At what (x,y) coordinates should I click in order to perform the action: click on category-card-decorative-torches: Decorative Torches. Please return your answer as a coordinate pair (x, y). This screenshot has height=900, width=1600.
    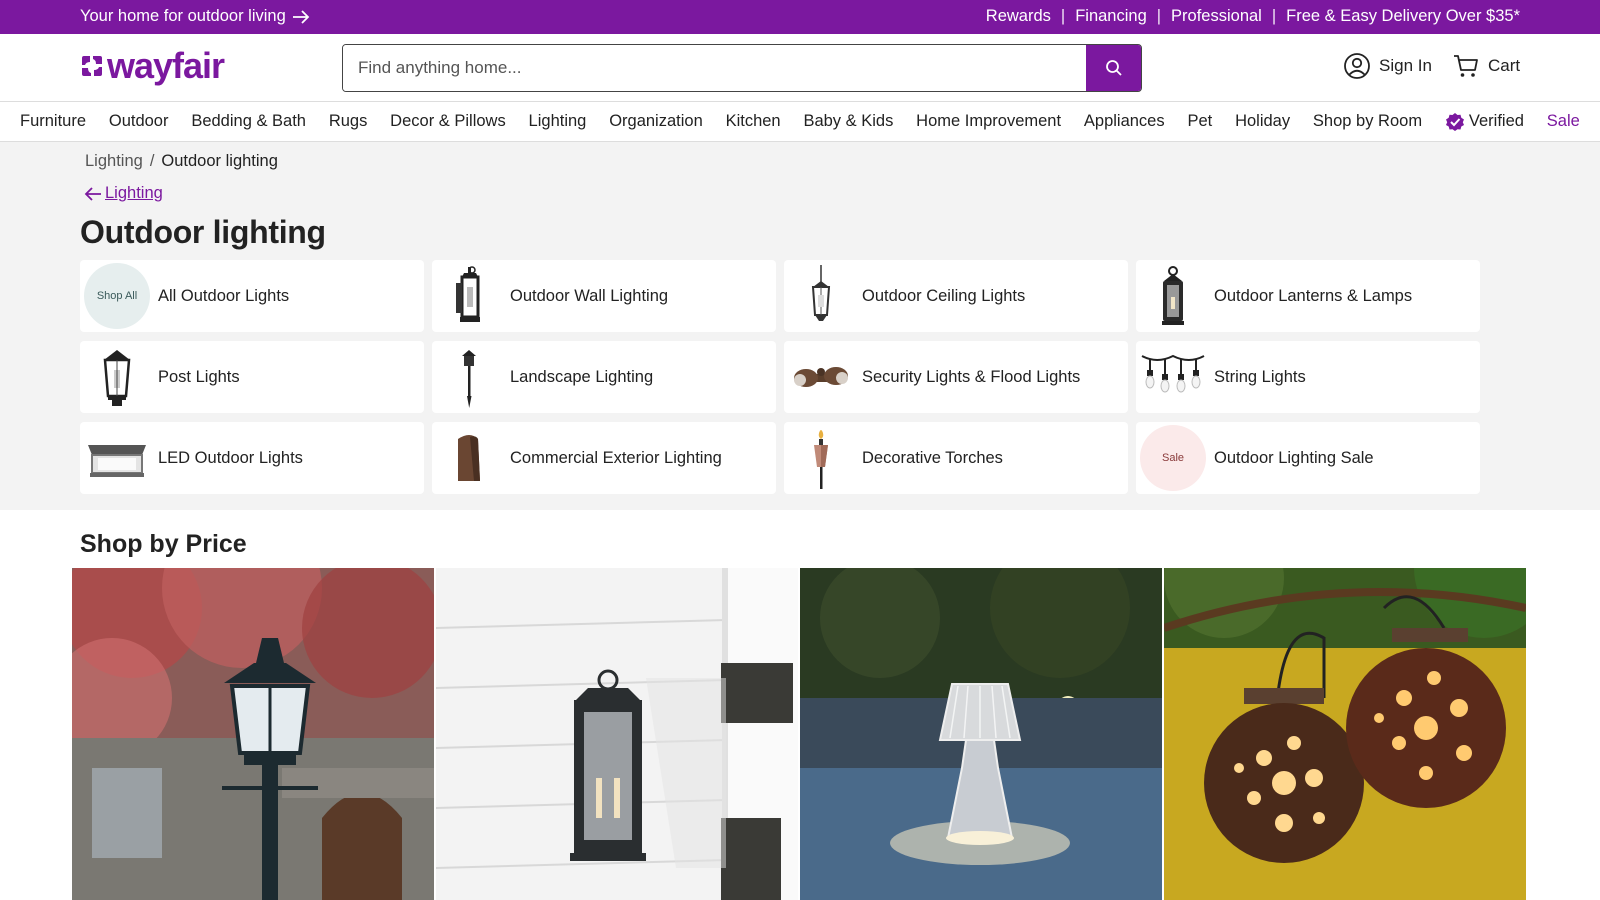
    Looking at the image, I should click on (956, 458).